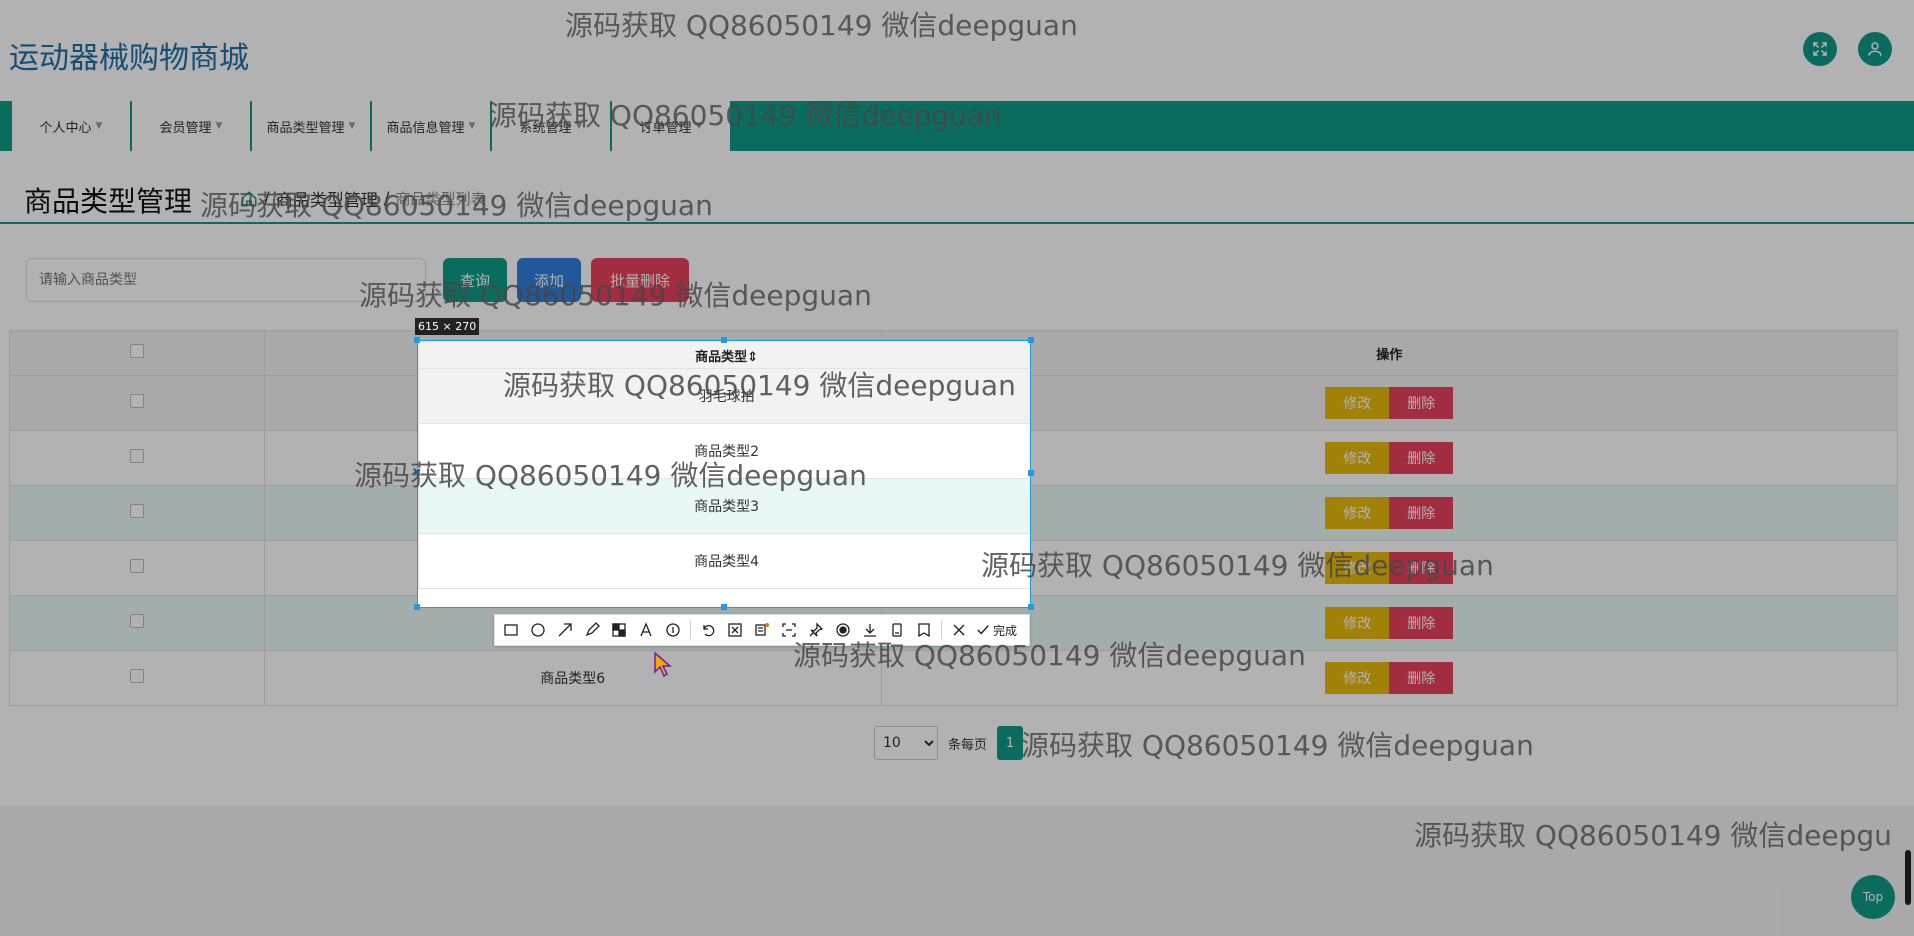 The height and width of the screenshot is (936, 1914). I want to click on home-icon, so click(249, 199).